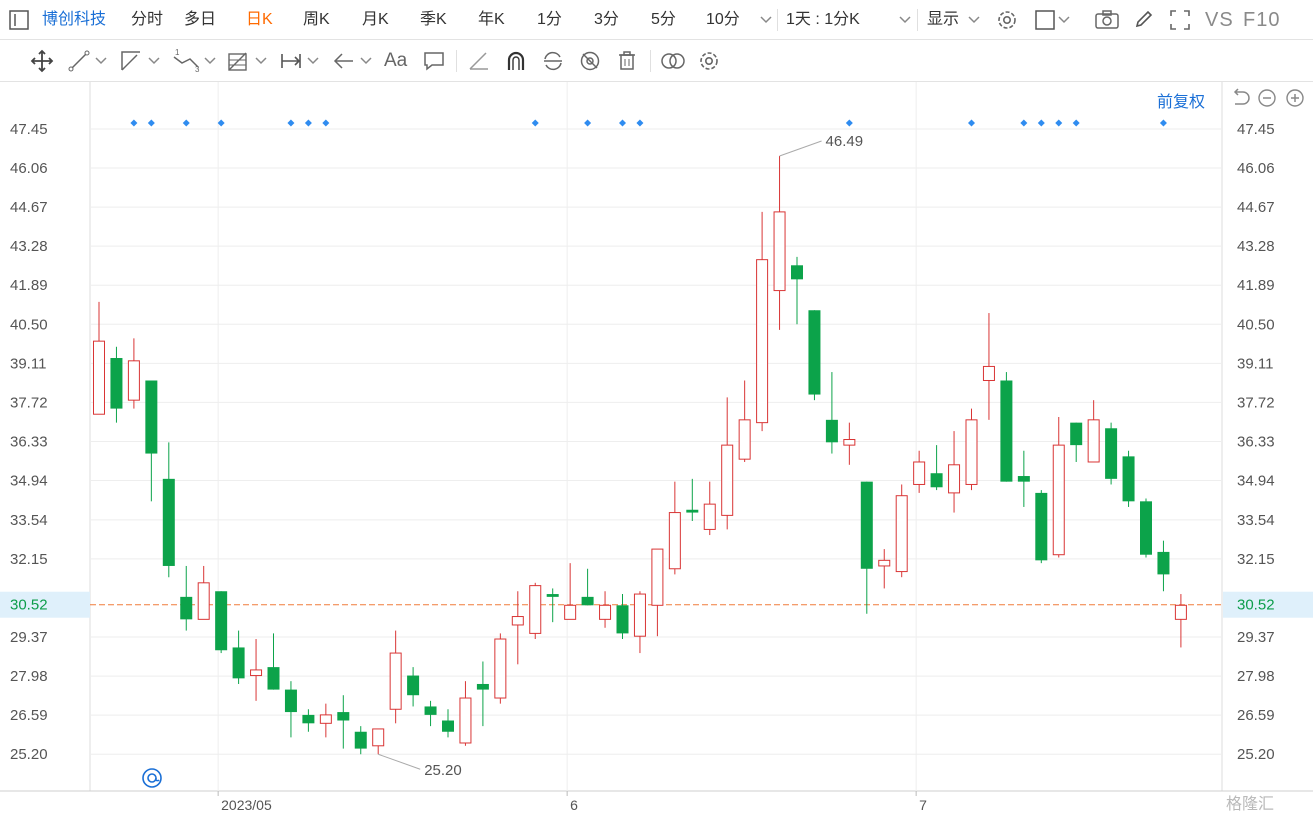 Image resolution: width=1313 pixels, height=819 pixels. What do you see at coordinates (1256, 207) in the screenshot?
I see `y-tick-label-right: 44.67` at bounding box center [1256, 207].